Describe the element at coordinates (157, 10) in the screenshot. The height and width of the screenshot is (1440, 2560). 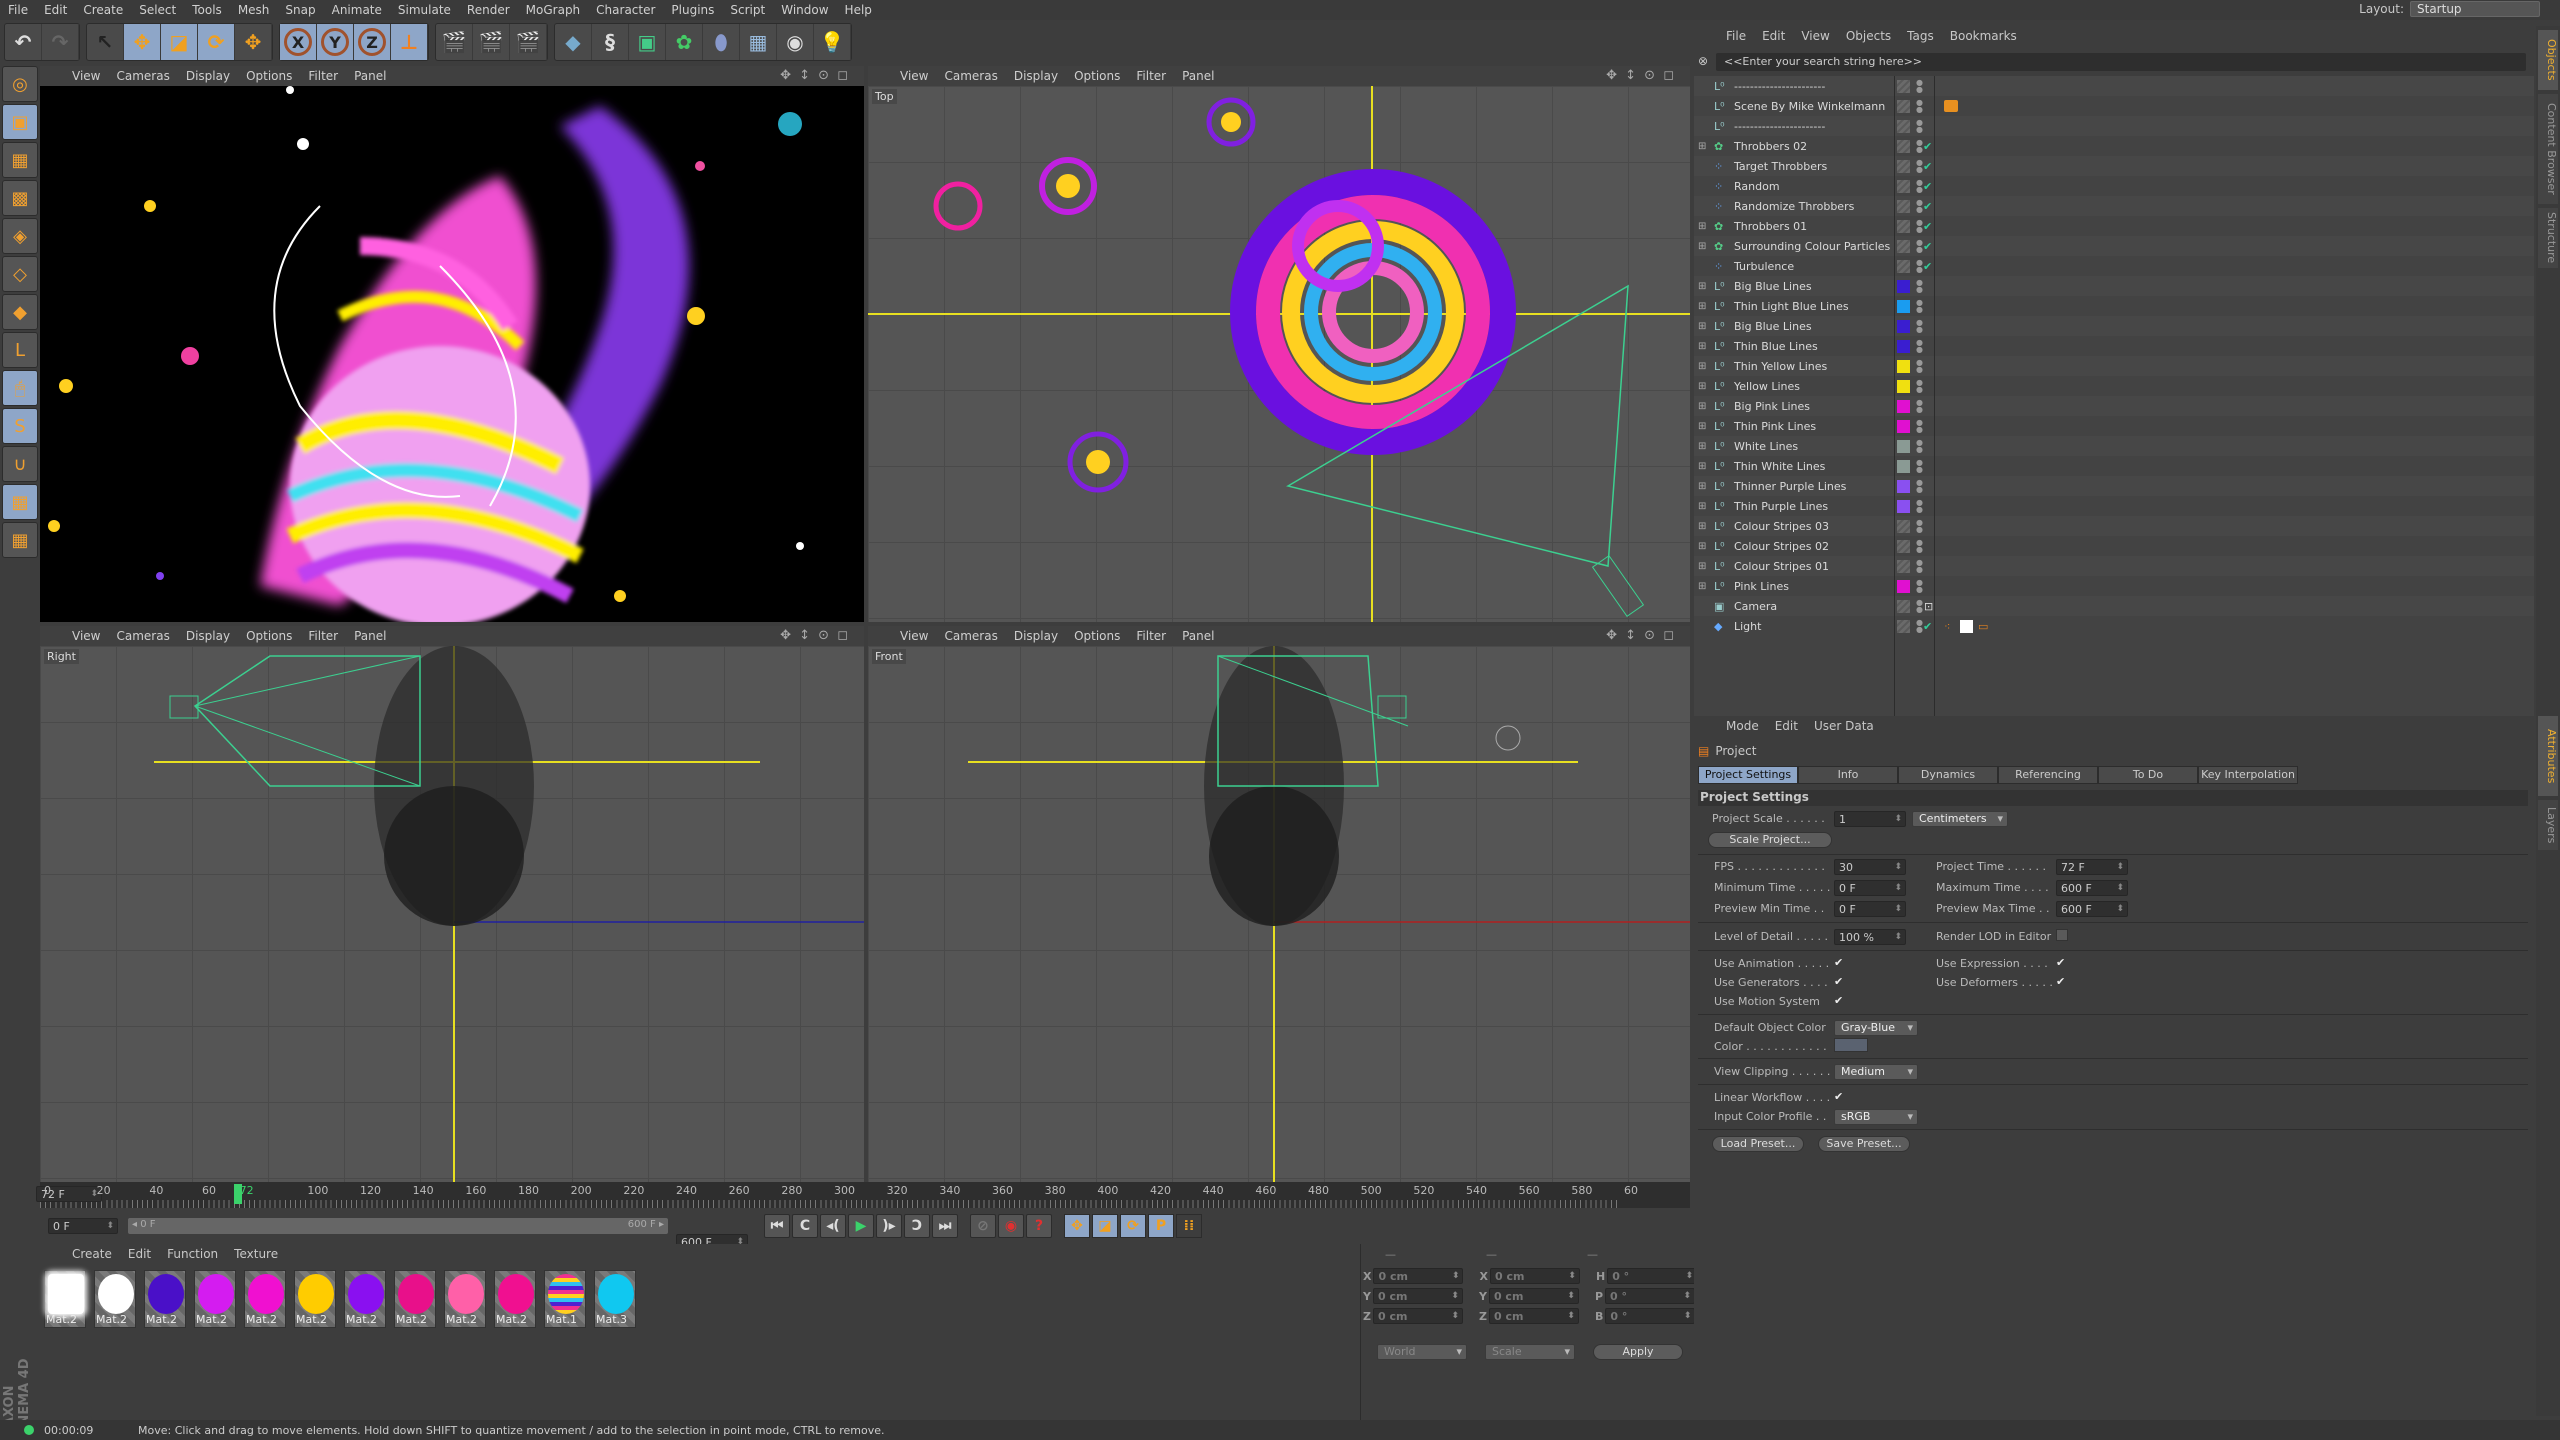
I see `menu-select: Select` at that location.